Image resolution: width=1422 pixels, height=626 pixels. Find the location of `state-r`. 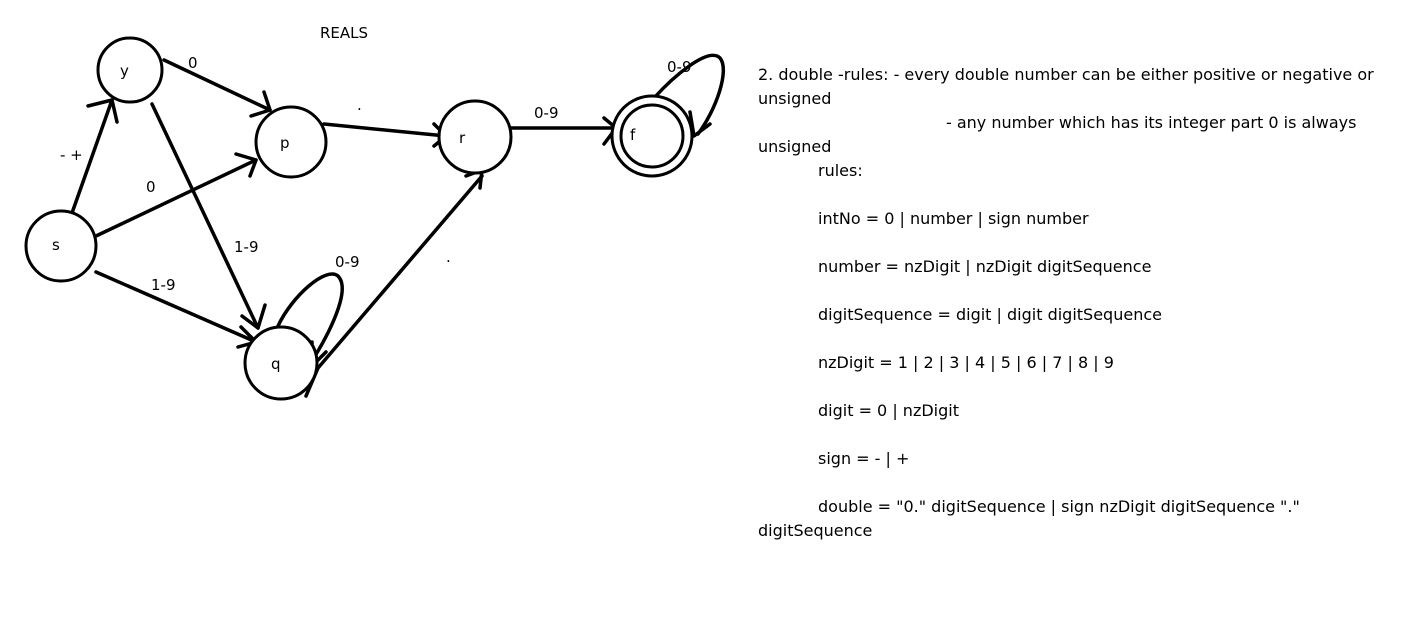

state-r is located at coordinates (475, 137).